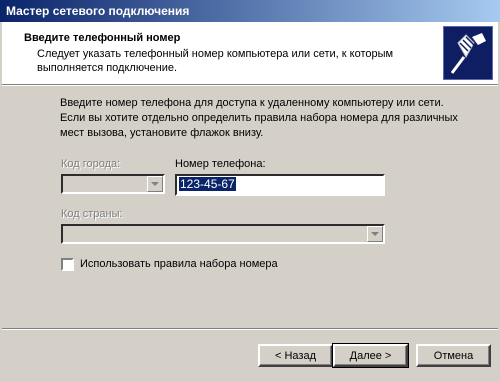 The image size is (500, 382). Describe the element at coordinates (468, 53) in the screenshot. I see `network-cable-icon` at that location.